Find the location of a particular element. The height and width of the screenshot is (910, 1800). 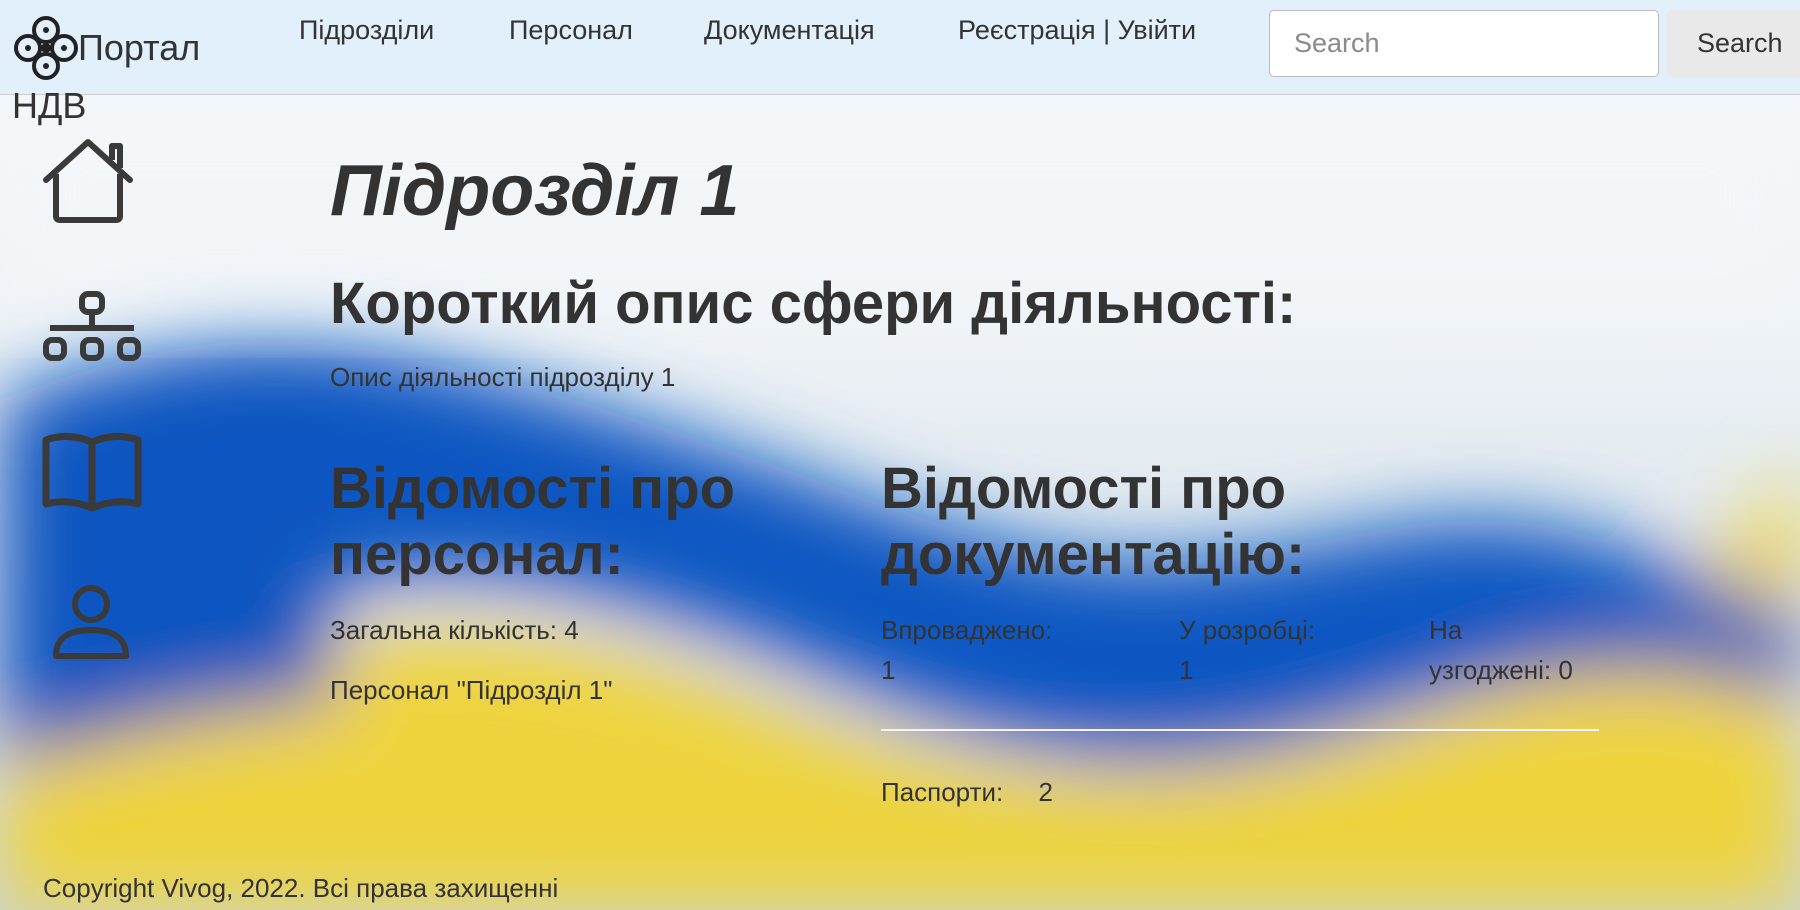

nav-link-subdivisions: Підрозділи is located at coordinates (366, 30).